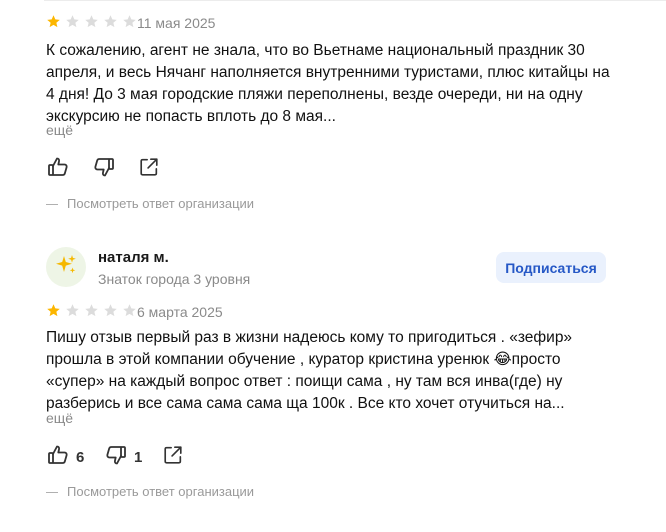 Image resolution: width=666 pixels, height=532 pixels. What do you see at coordinates (176, 23) in the screenshot?
I see `review-date: 11 мая 2025` at bounding box center [176, 23].